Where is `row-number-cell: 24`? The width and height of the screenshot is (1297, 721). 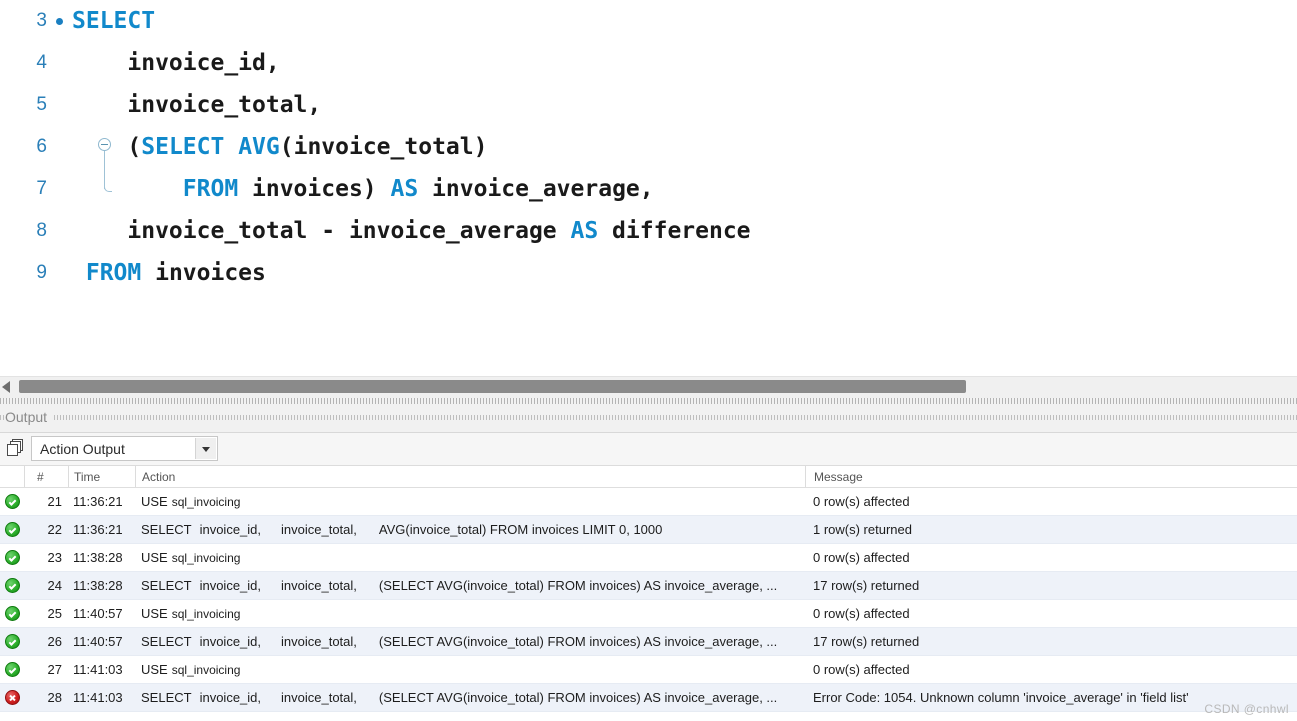 row-number-cell: 24 is located at coordinates (54, 585).